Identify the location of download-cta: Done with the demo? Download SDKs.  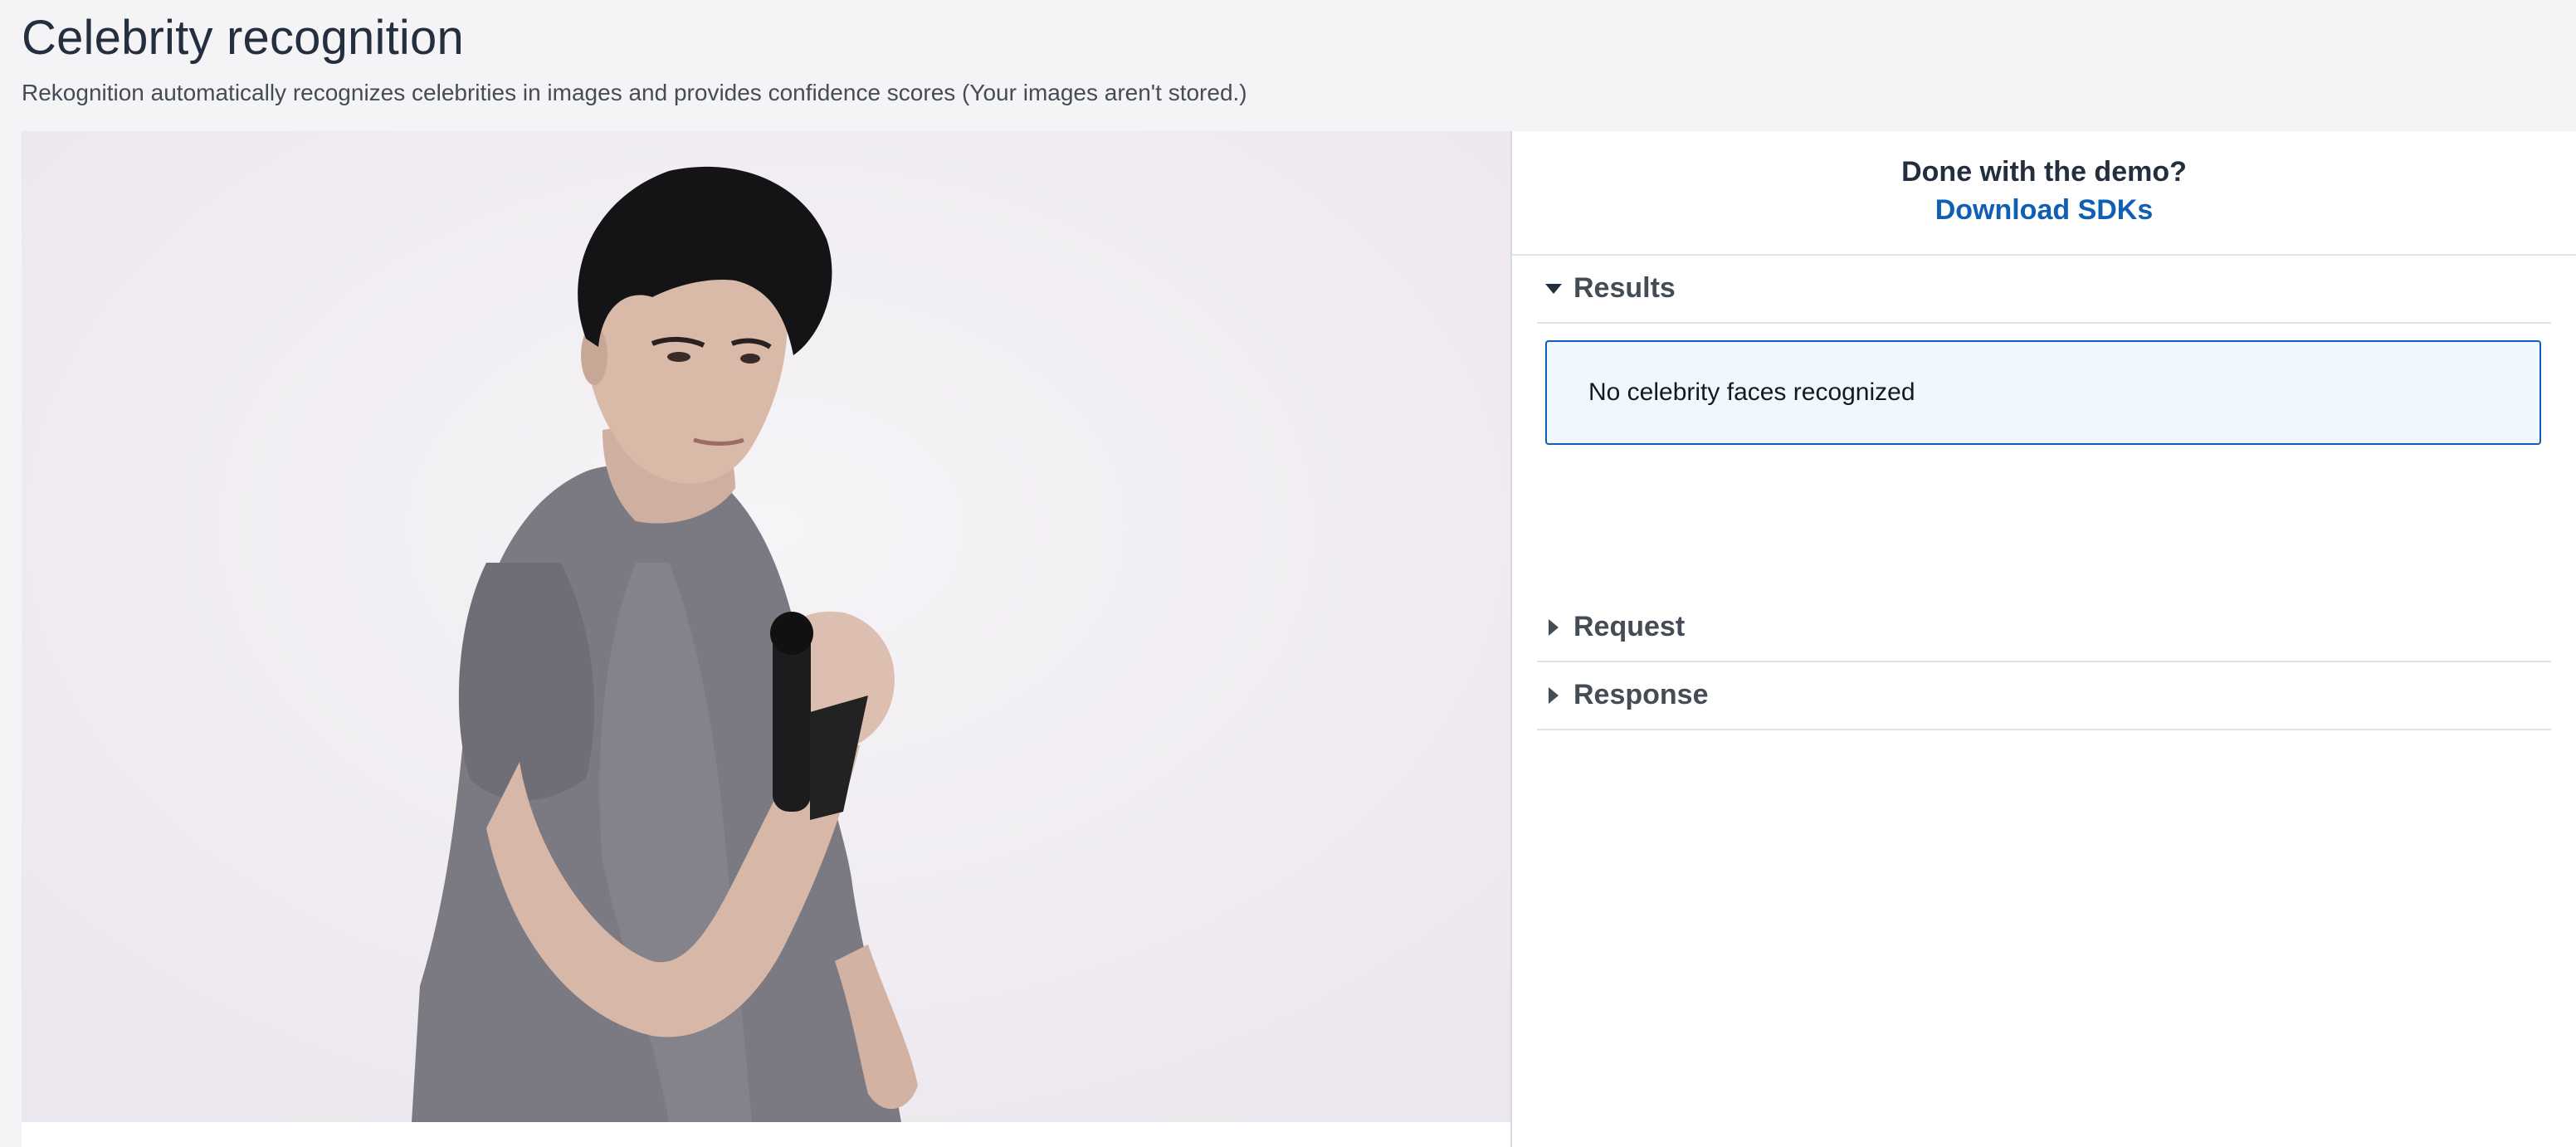
(2044, 193).